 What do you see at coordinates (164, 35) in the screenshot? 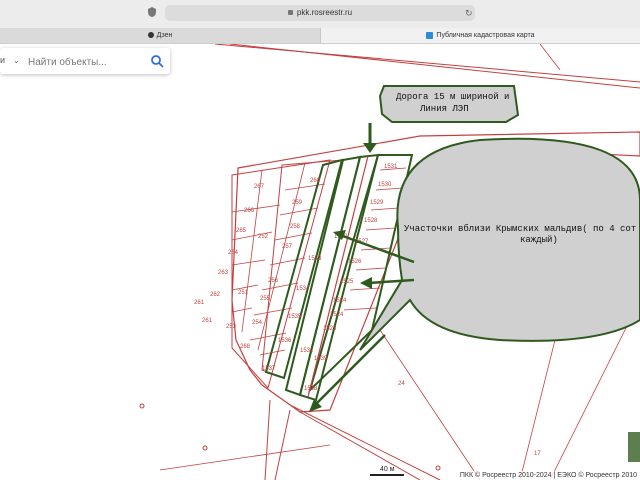
I see `tab-dzen-label: Дзен` at bounding box center [164, 35].